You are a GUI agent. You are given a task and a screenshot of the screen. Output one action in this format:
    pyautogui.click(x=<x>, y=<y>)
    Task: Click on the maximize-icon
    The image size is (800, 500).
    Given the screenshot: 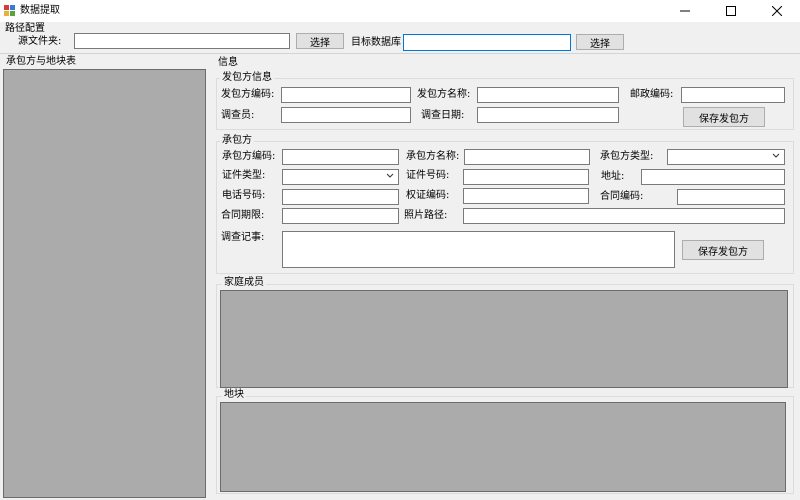 What is the action you would take?
    pyautogui.click(x=731, y=11)
    